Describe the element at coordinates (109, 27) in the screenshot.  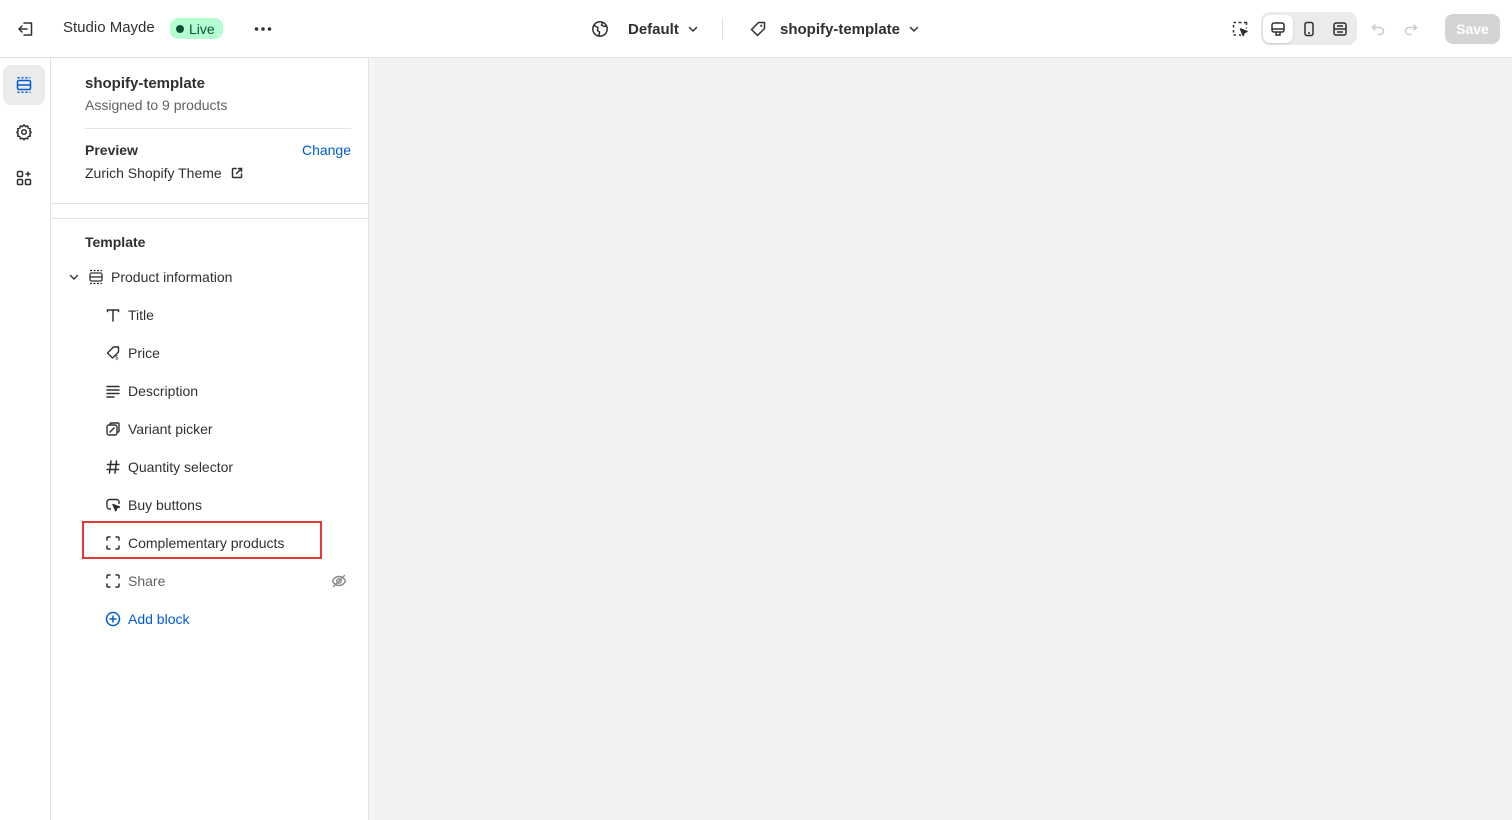
I see `store-name: Studio Mayde` at that location.